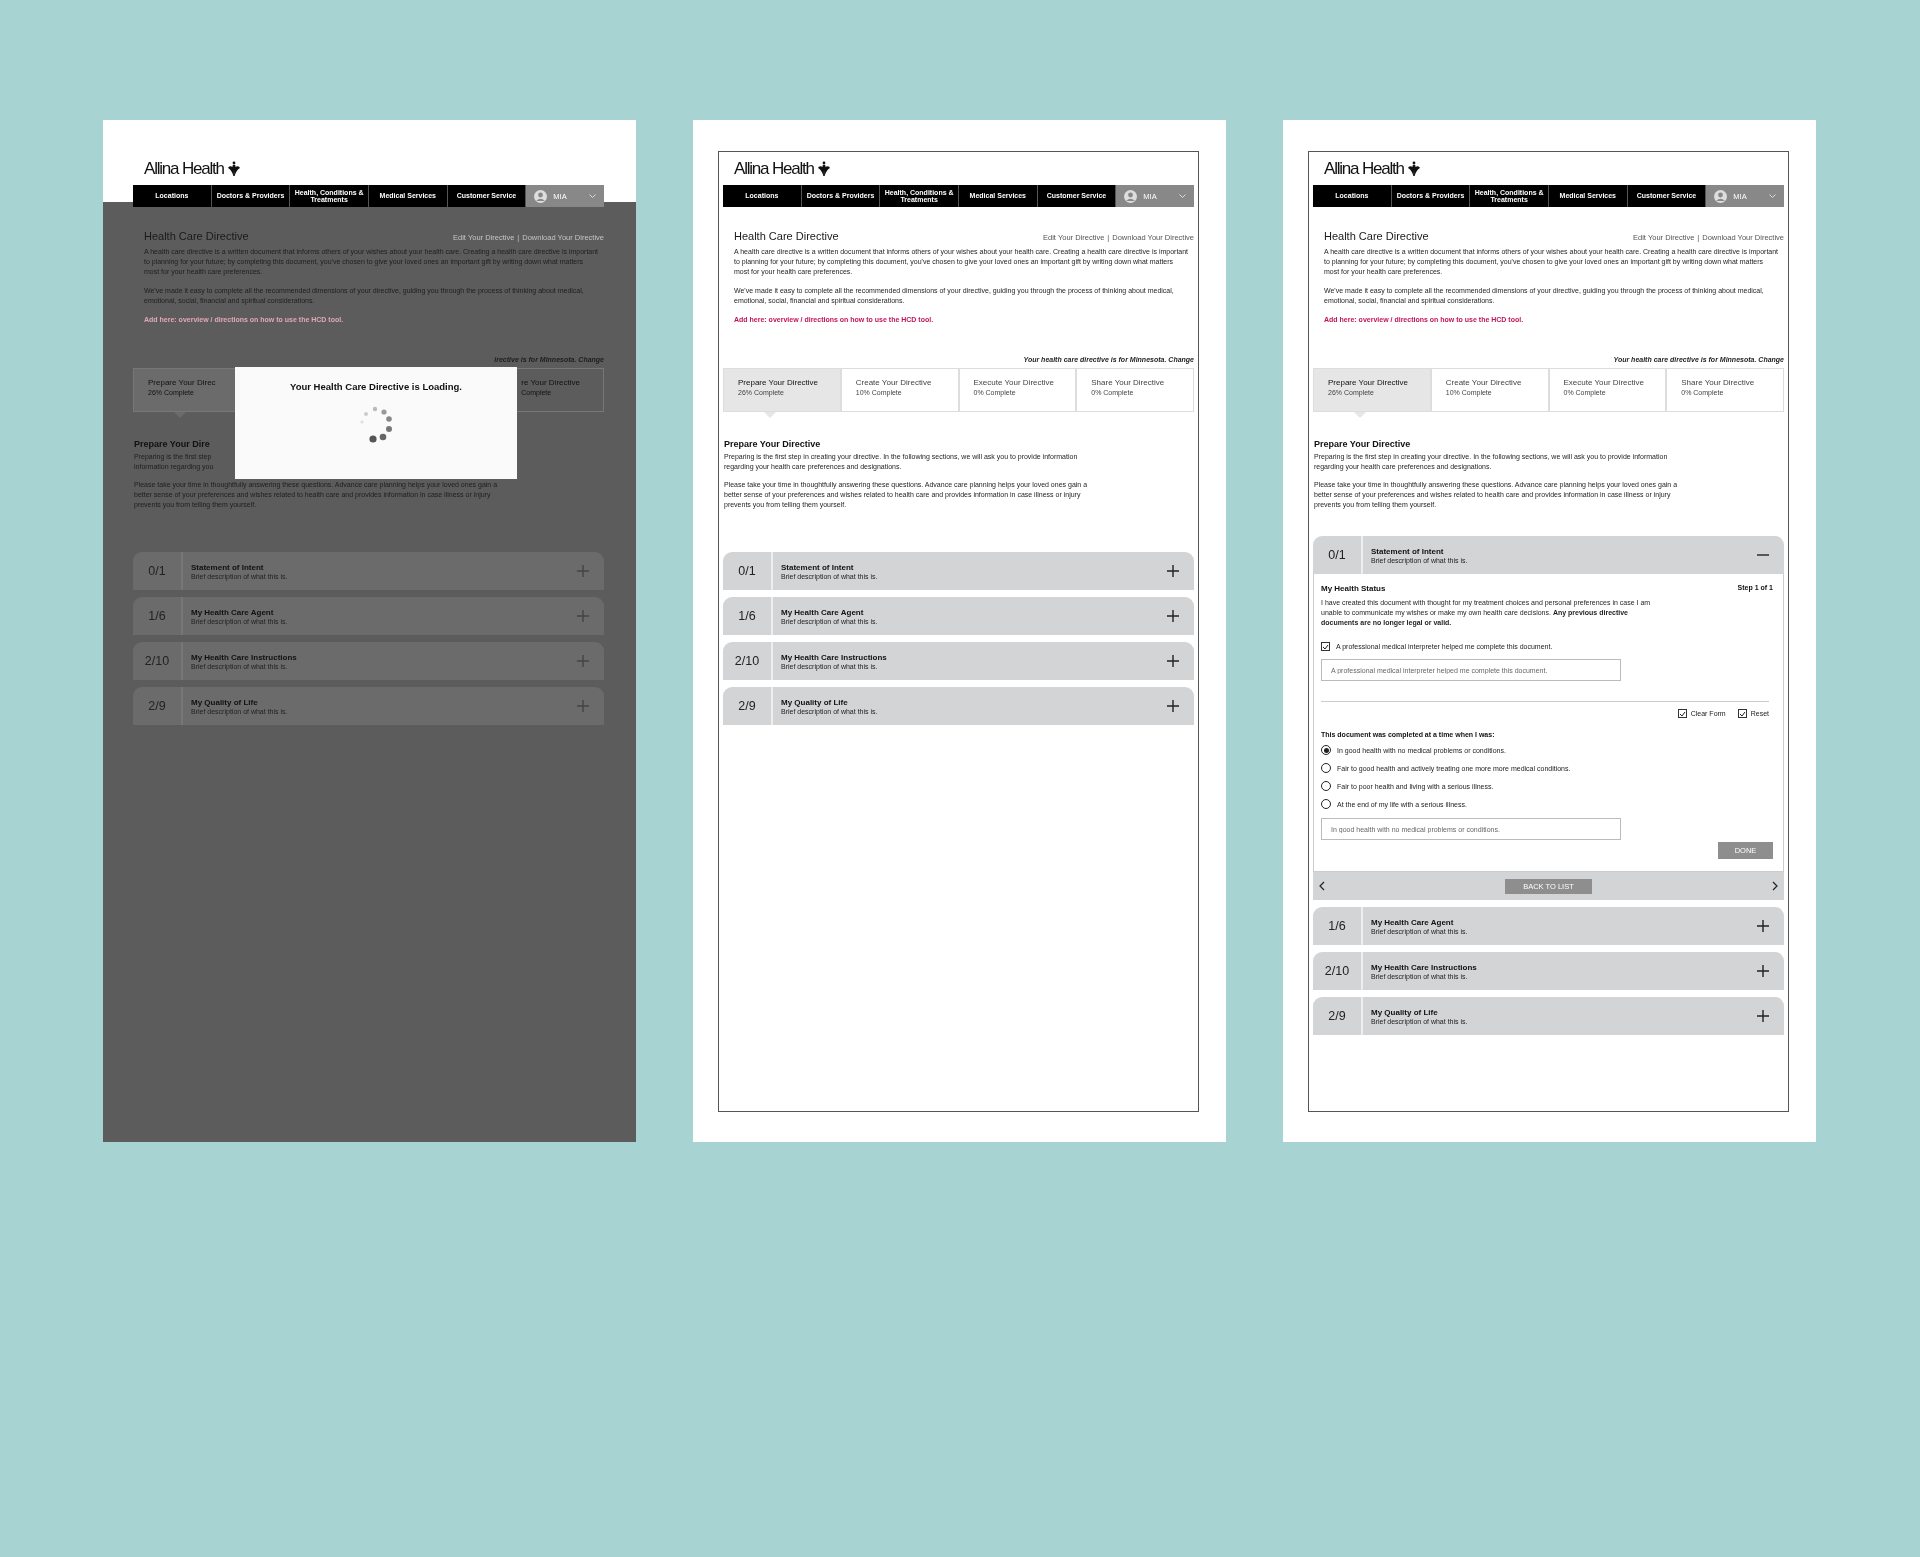 Image resolution: width=1920 pixels, height=1557 pixels. I want to click on dialog-title: Your Health Care Directive is Loading., so click(376, 386).